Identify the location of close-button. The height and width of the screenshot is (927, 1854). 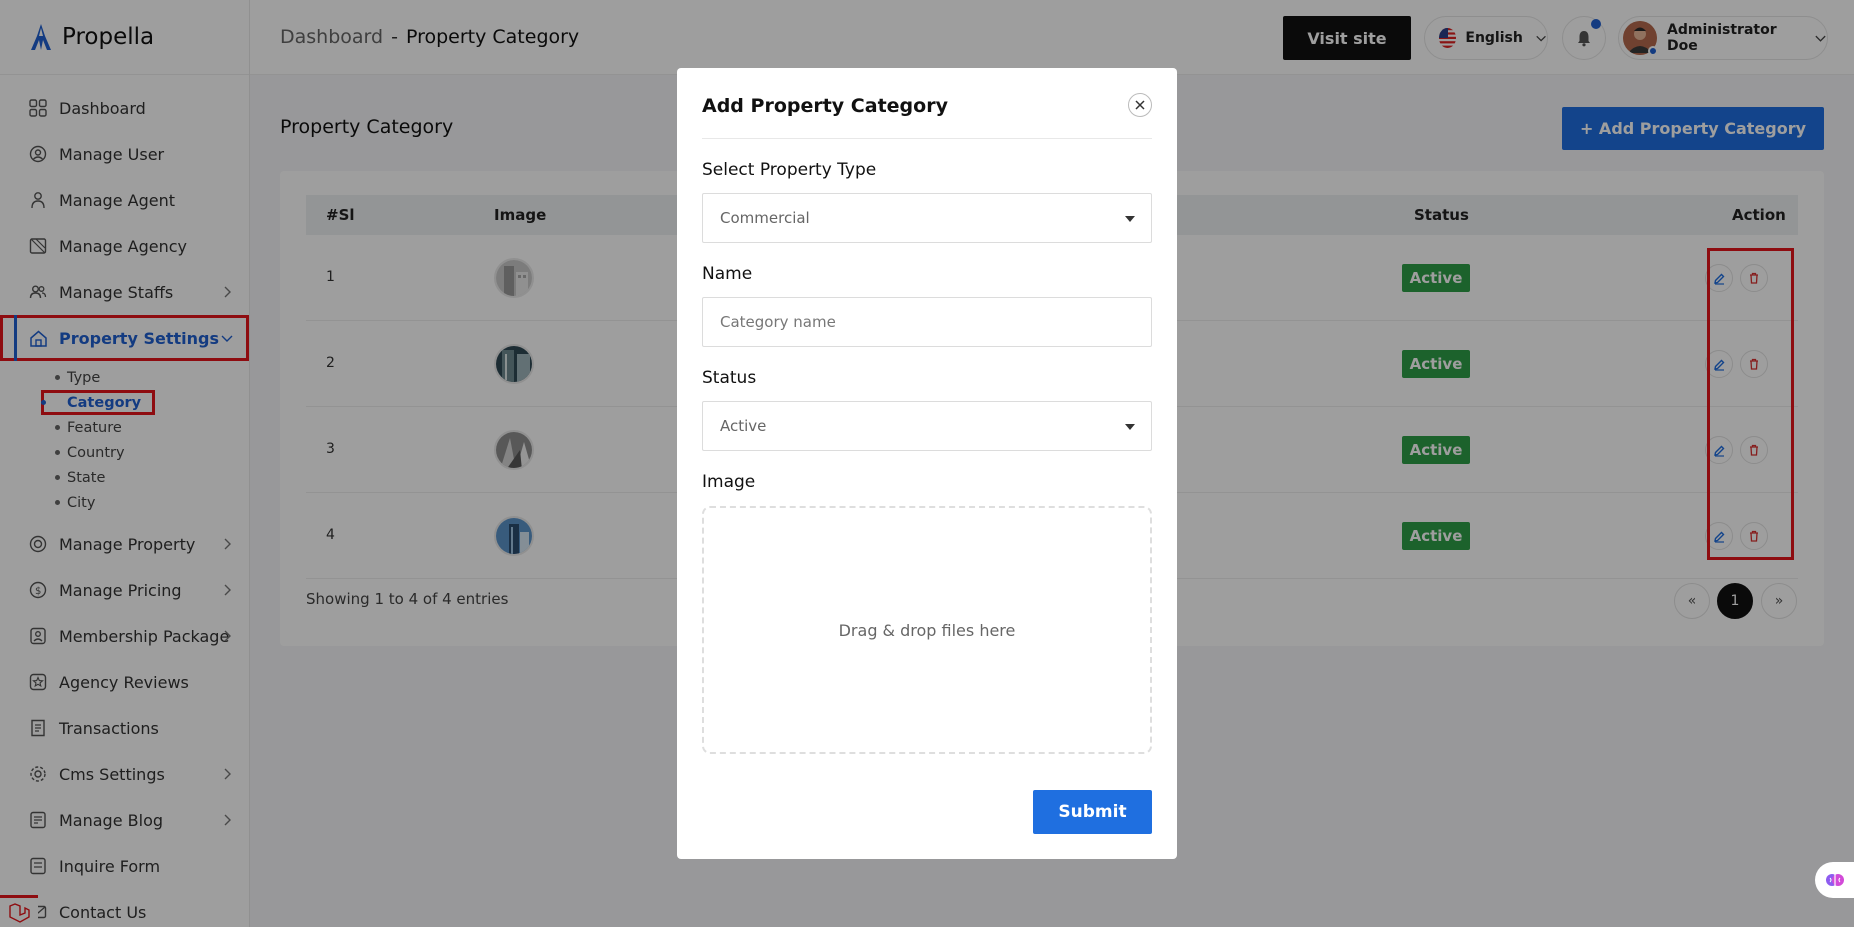
(1140, 105).